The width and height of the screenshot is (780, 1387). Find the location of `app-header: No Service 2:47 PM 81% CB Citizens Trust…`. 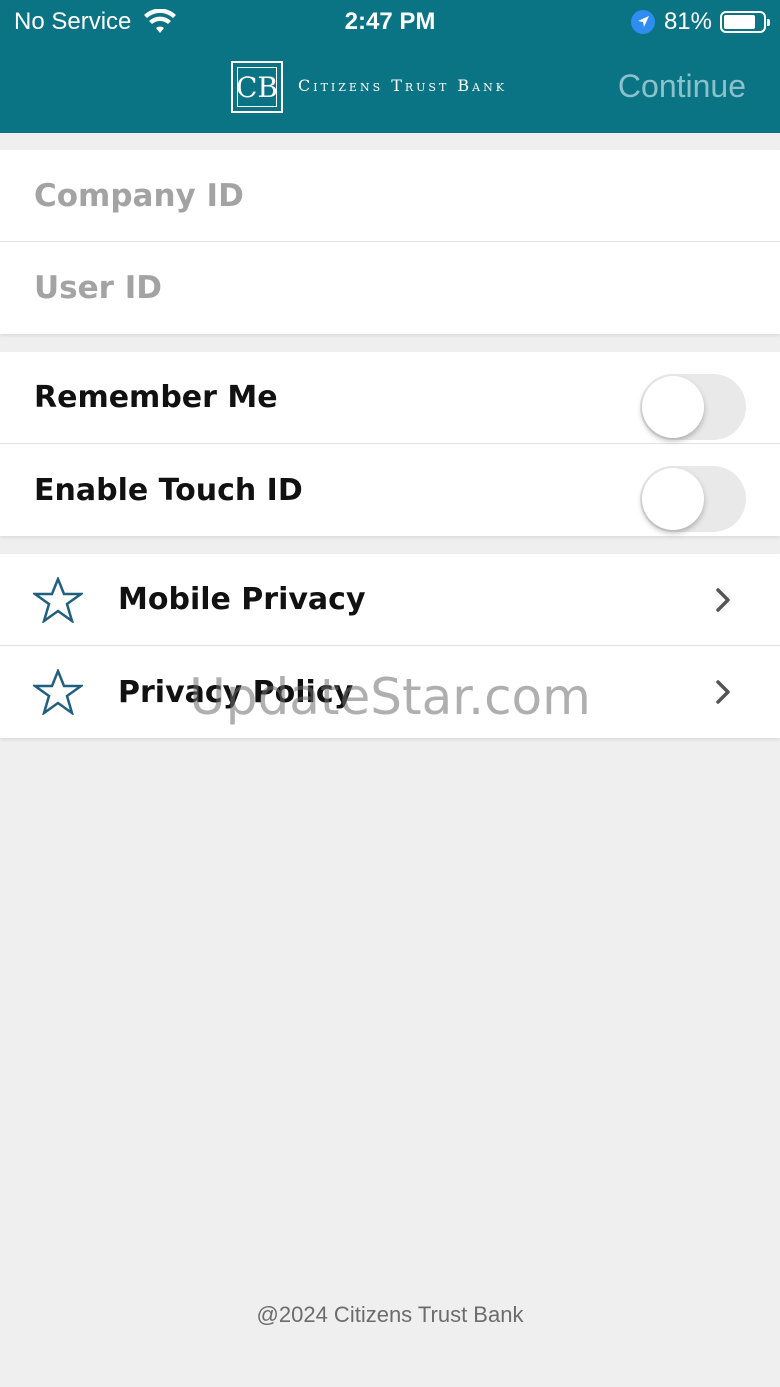

app-header: No Service 2:47 PM 81% CB Citizens Trust… is located at coordinates (390, 66).